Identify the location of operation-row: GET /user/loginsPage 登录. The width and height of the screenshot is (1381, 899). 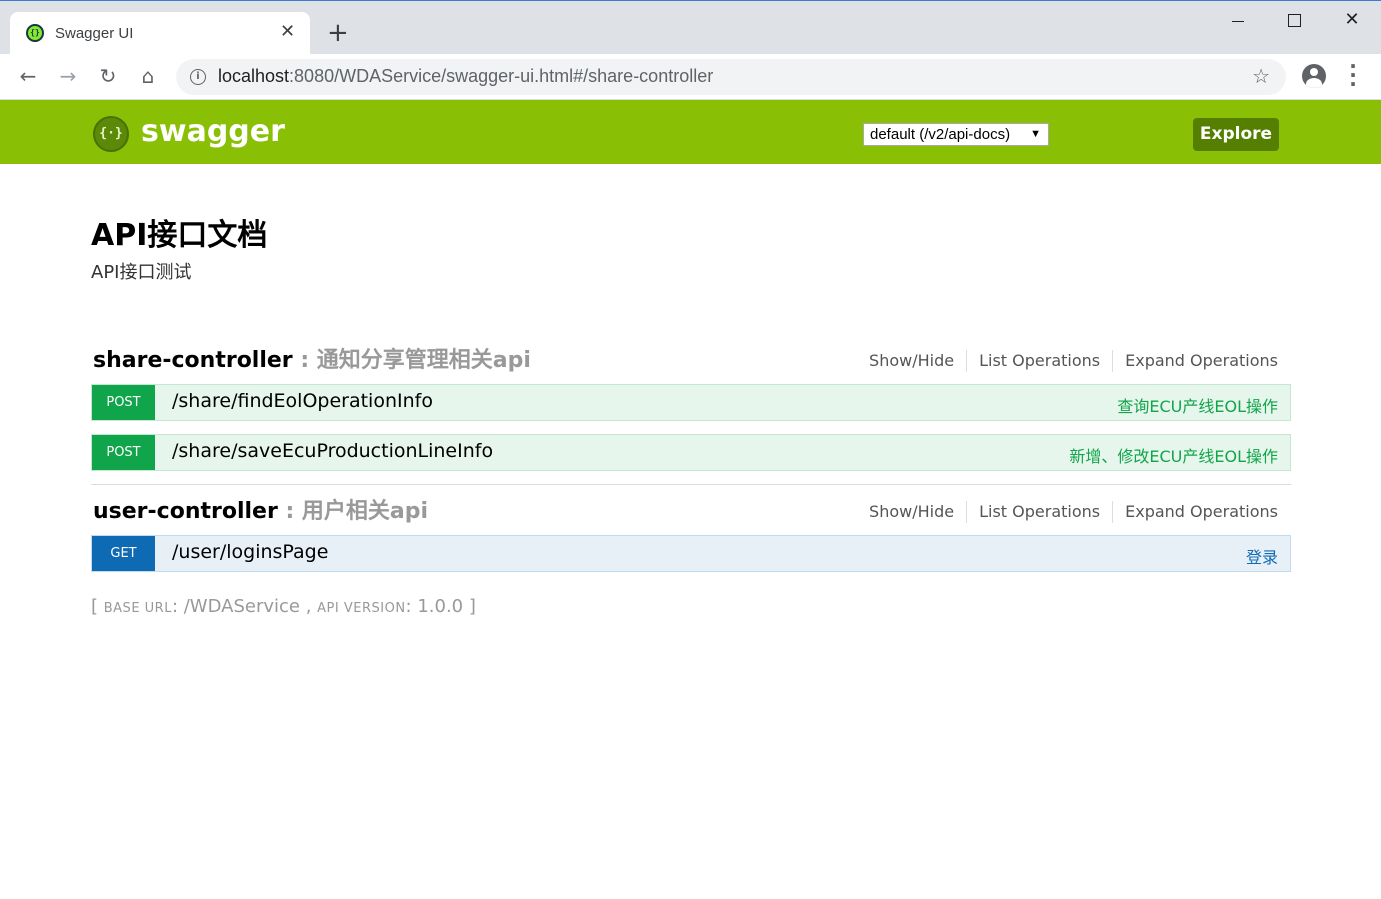
(691, 553).